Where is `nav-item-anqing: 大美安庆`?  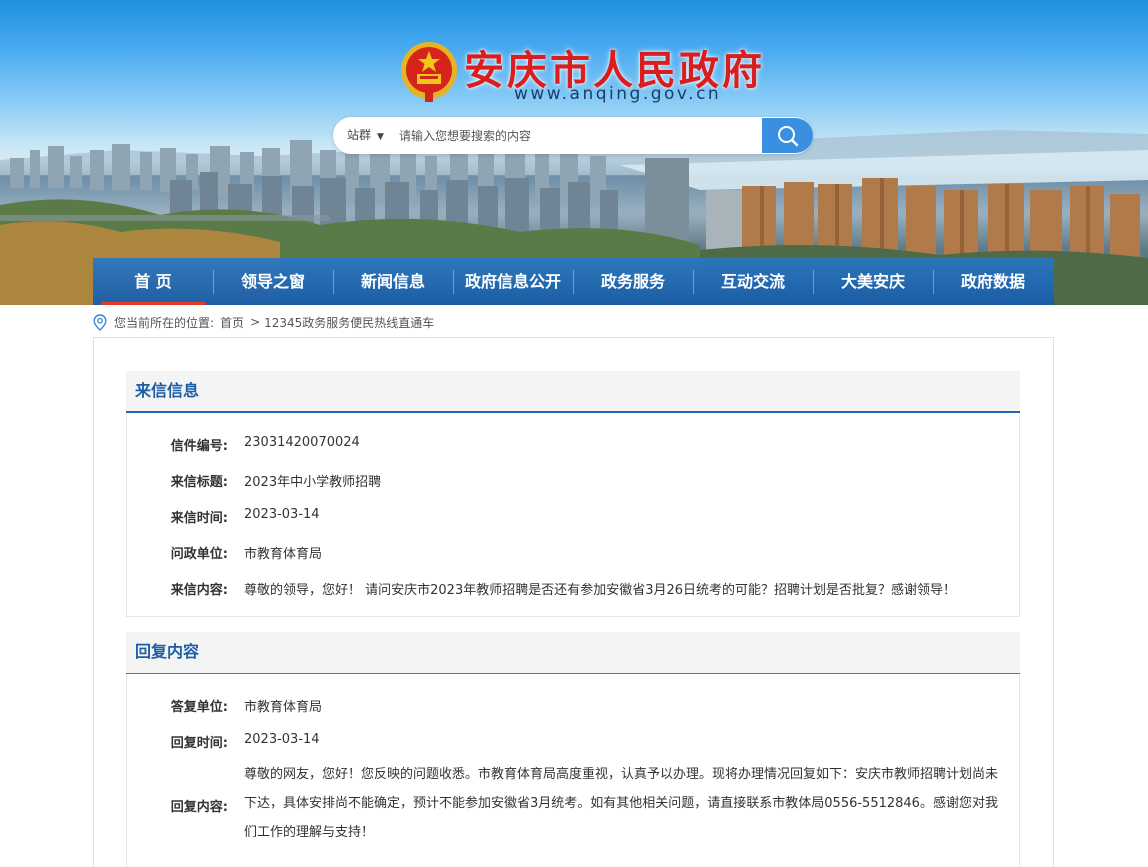 nav-item-anqing: 大美安庆 is located at coordinates (873, 281).